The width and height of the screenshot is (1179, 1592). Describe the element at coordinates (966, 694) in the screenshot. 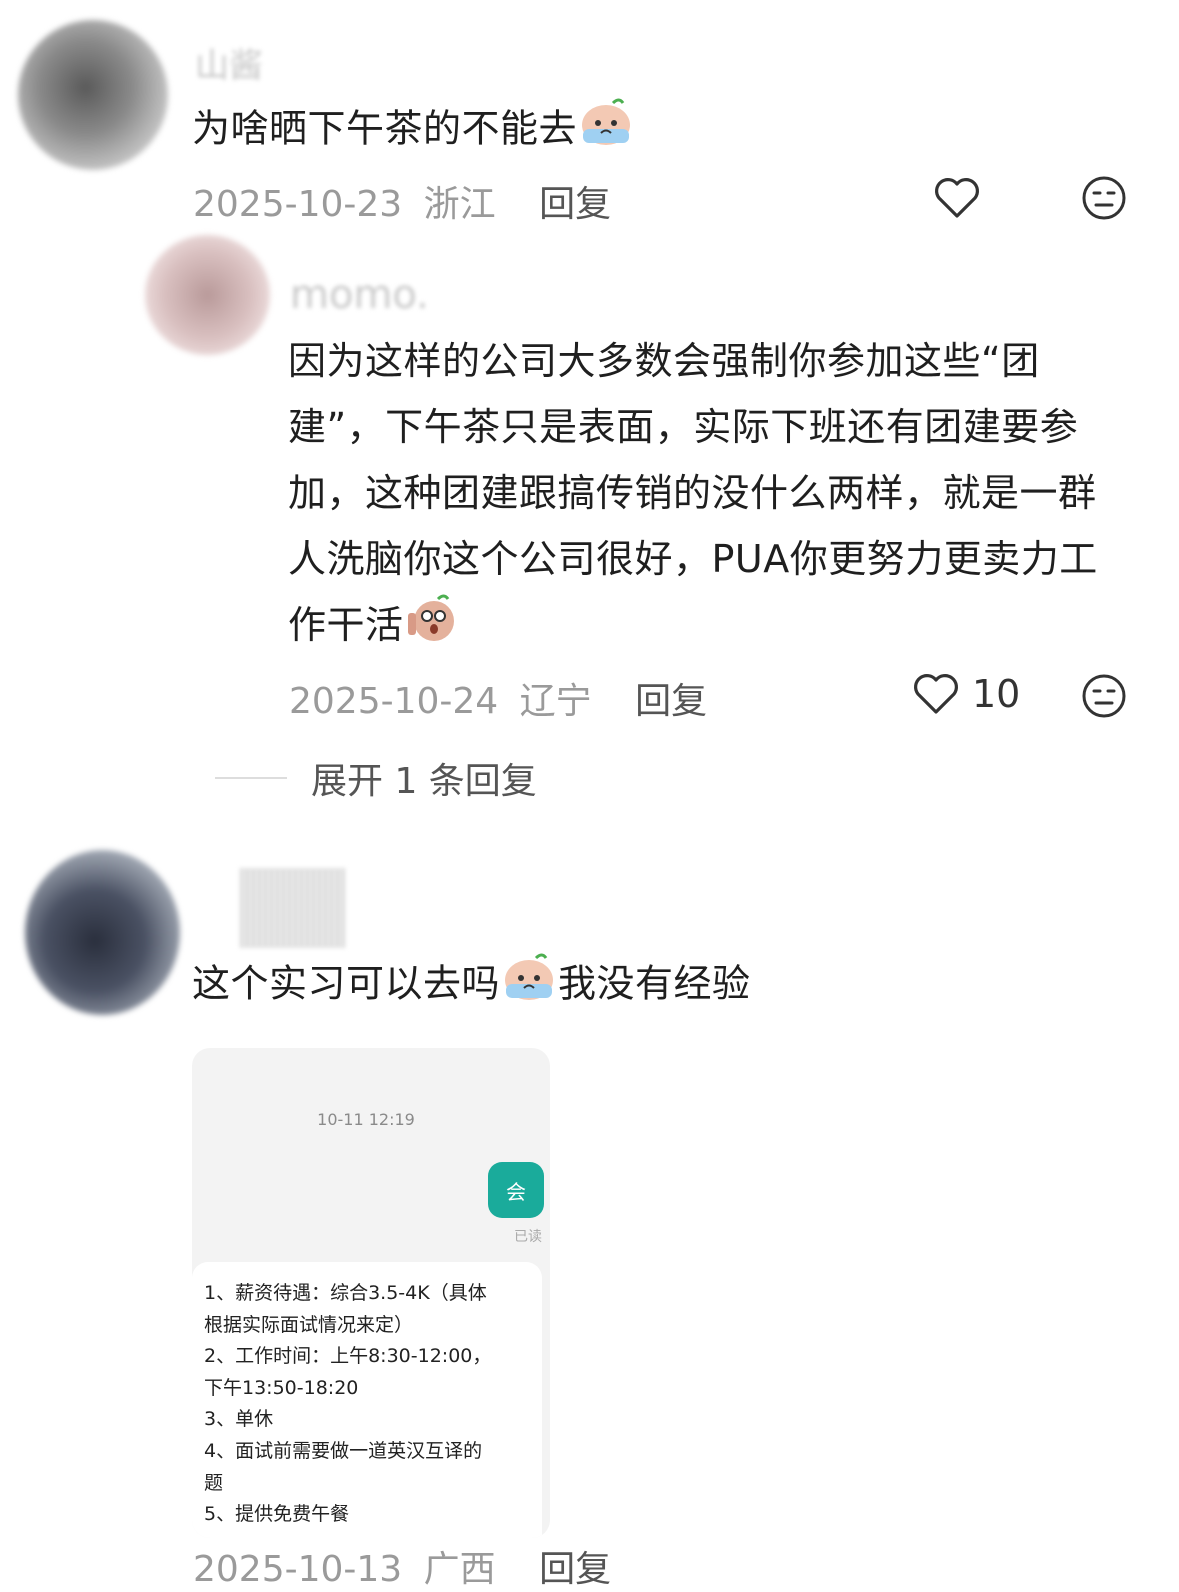

I see `like-button: 10` at that location.